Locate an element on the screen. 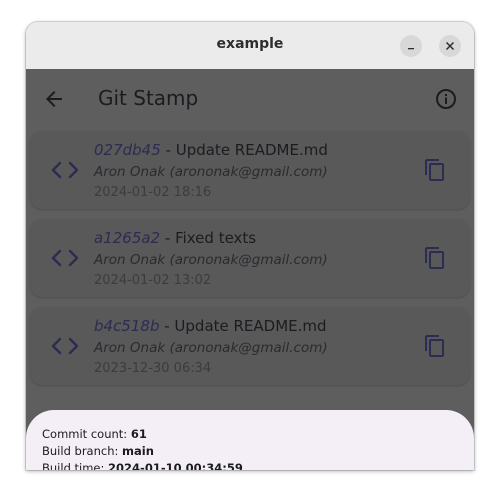 The width and height of the screenshot is (500, 500). commit-title: 027db45 - Update README.md is located at coordinates (211, 150).